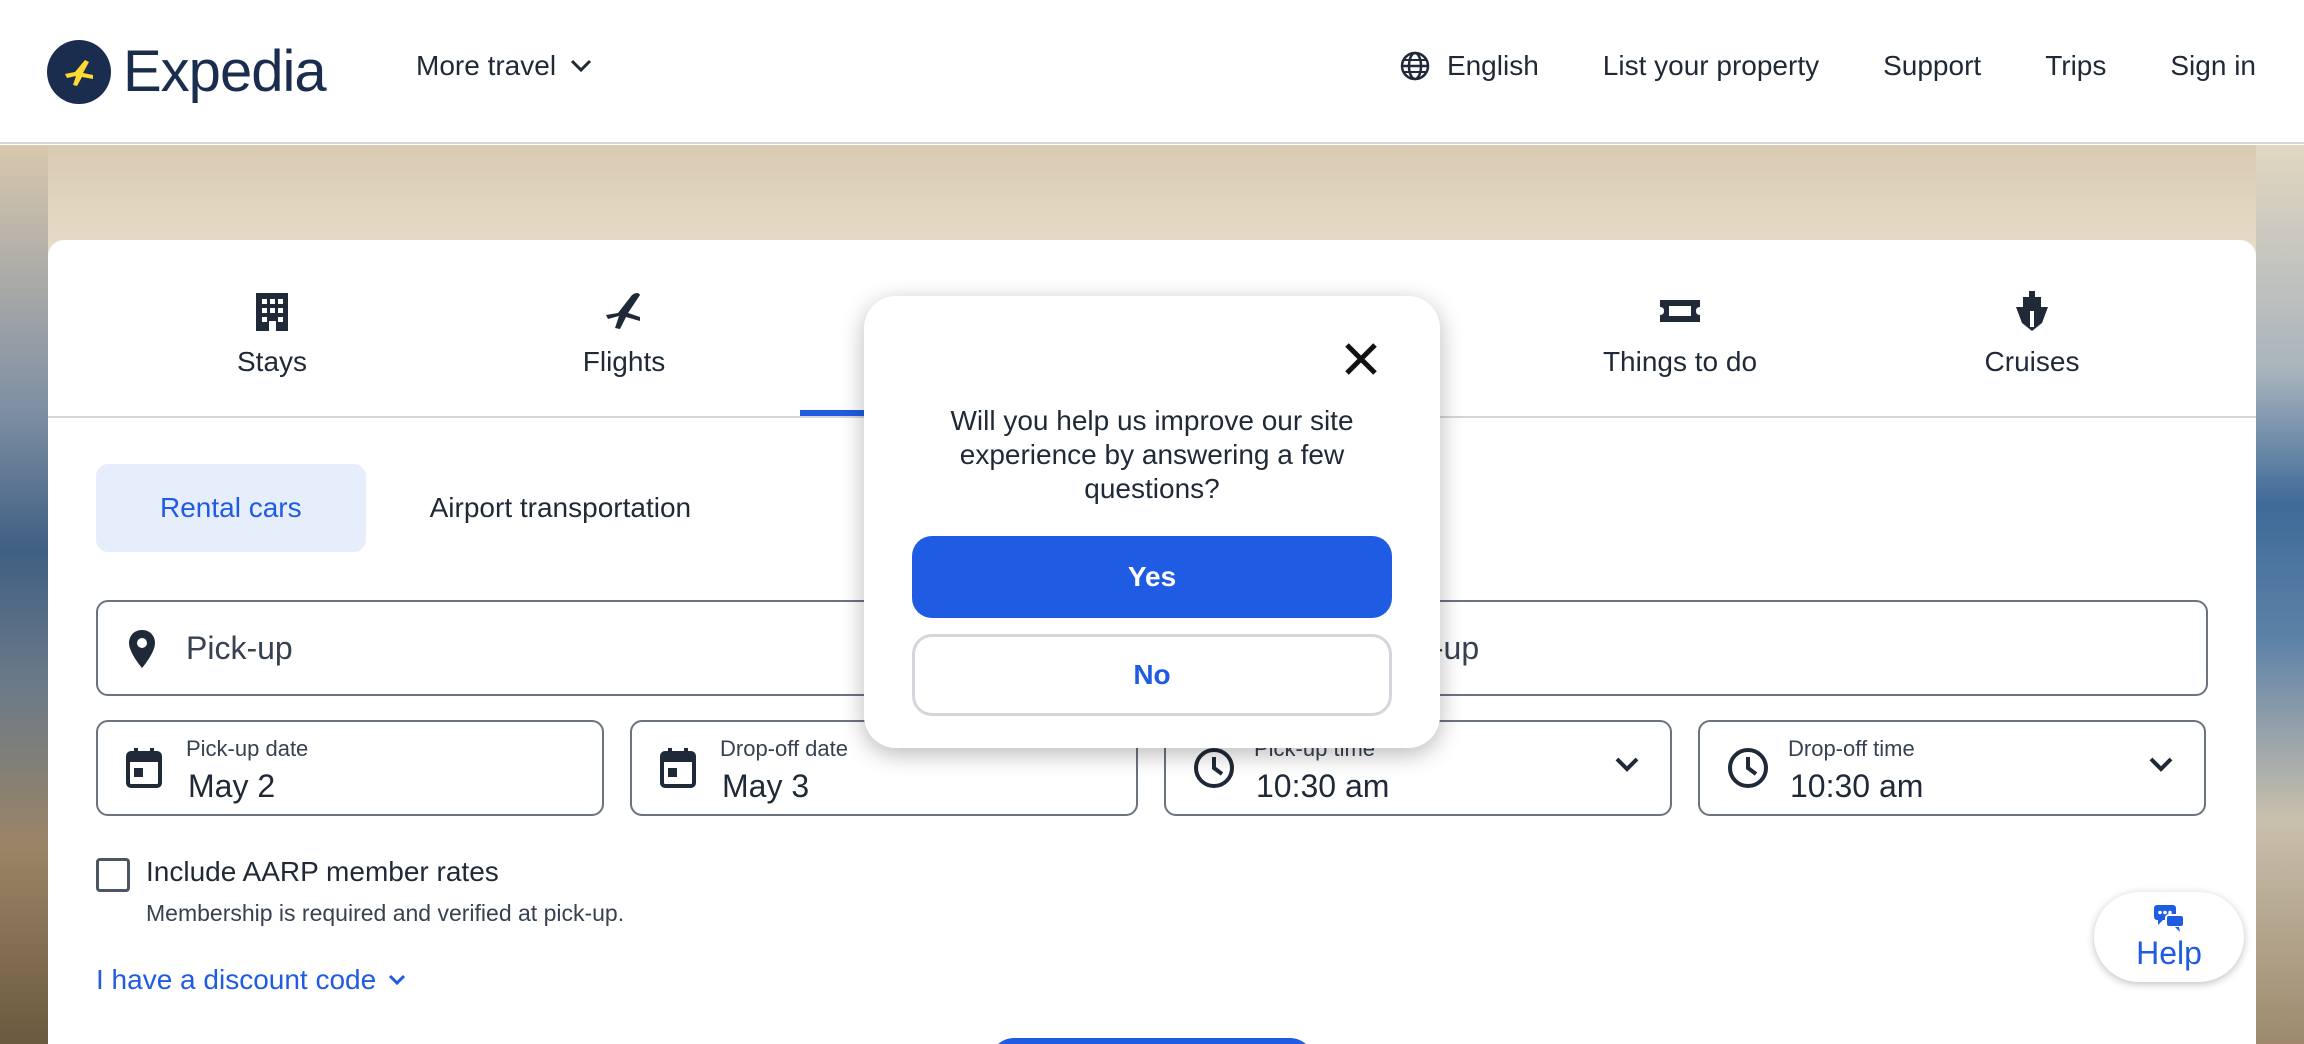  Describe the element at coordinates (1415, 66) in the screenshot. I see `globe-icon` at that location.